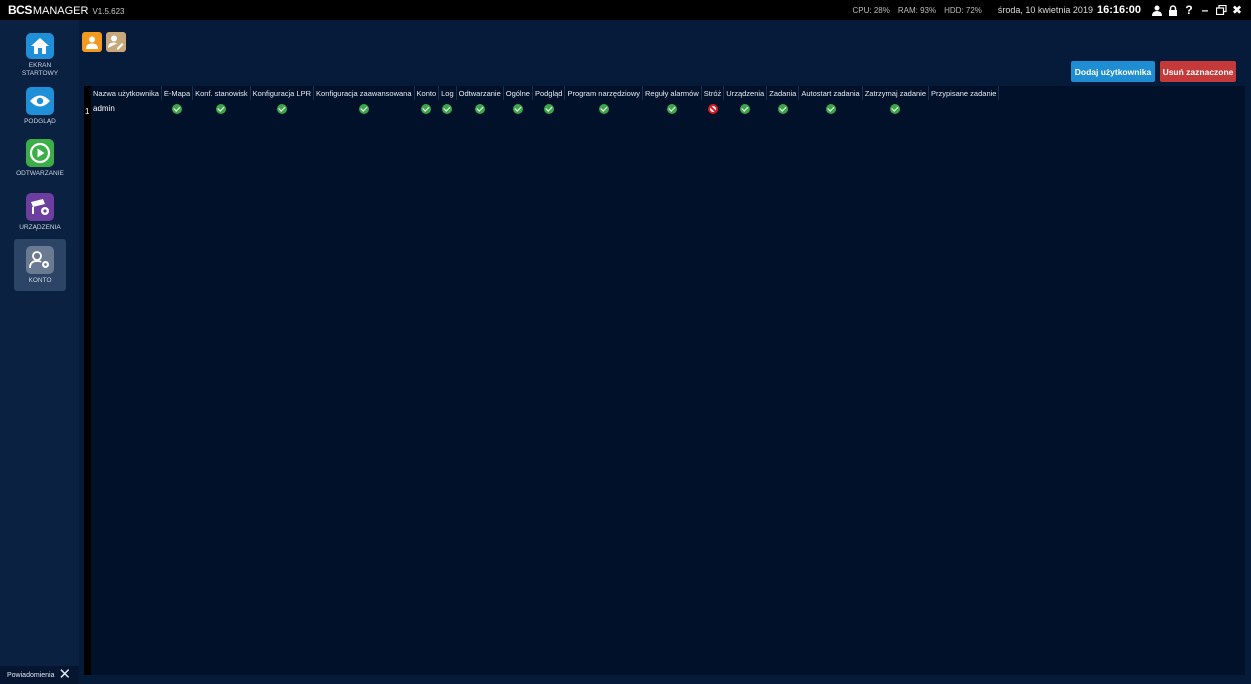  Describe the element at coordinates (427, 93) in the screenshot. I see `column-header: Konto` at that location.